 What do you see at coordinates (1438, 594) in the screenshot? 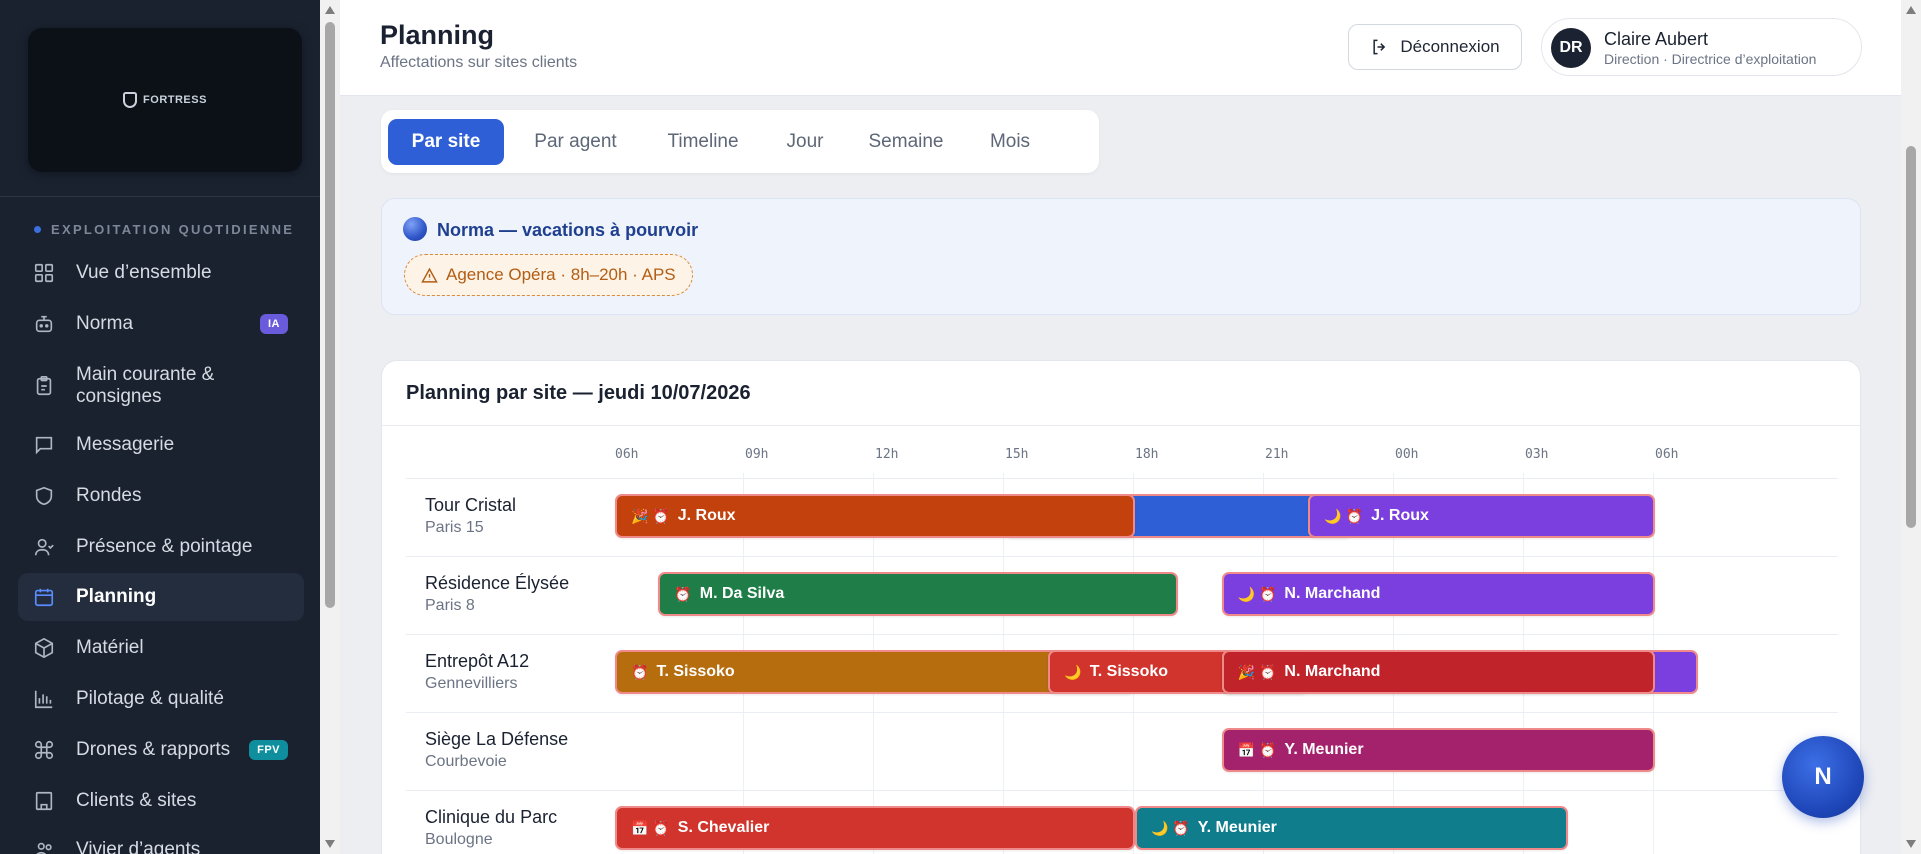
I see `shift-bar: 🌙 ⏰ N. Marchand` at bounding box center [1438, 594].